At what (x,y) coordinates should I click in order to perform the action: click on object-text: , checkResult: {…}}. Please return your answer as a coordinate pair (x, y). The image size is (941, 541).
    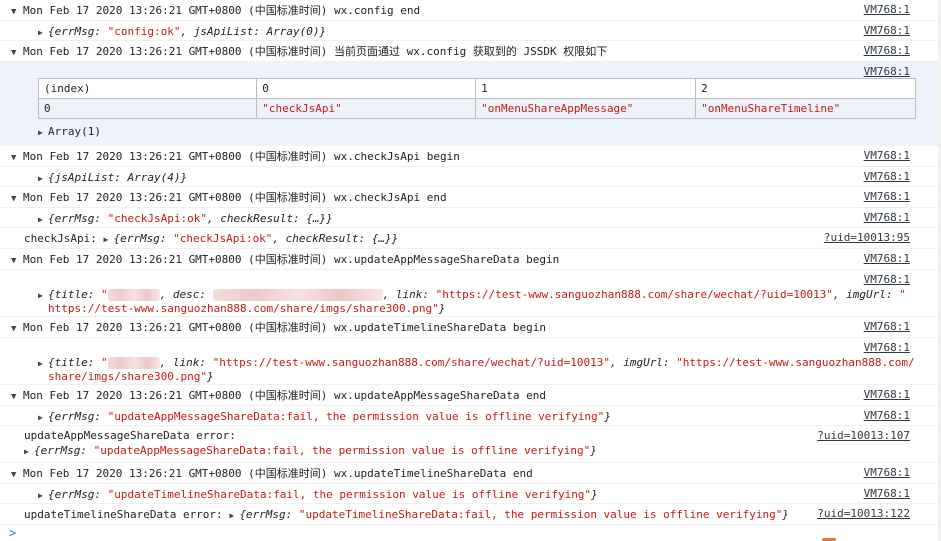
    Looking at the image, I should click on (269, 218).